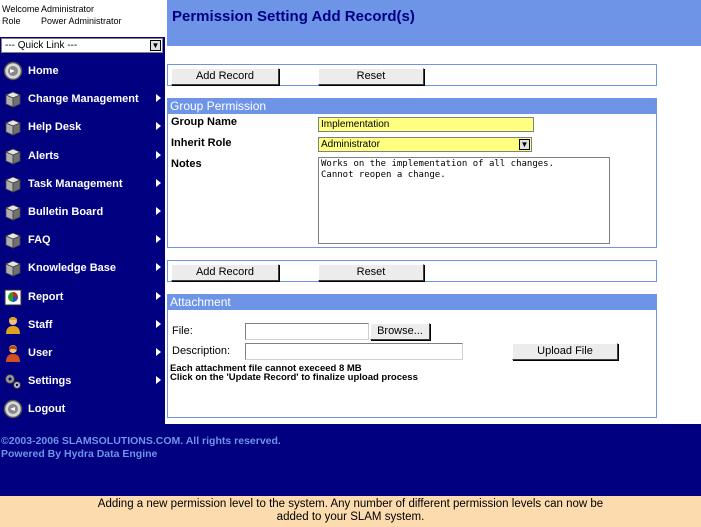 The height and width of the screenshot is (527, 701). I want to click on sidebar-item-bulletin-board: Bulletin Board, so click(82, 212).